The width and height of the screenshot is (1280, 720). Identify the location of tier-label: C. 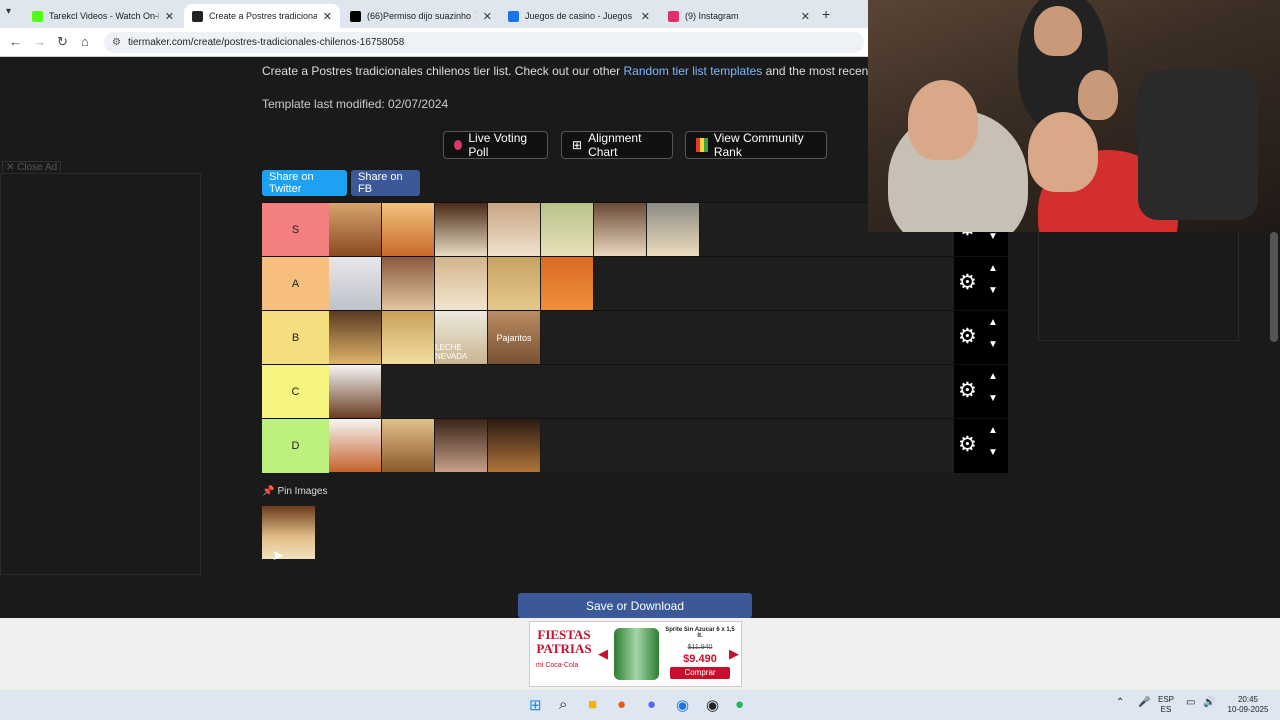
(295, 392).